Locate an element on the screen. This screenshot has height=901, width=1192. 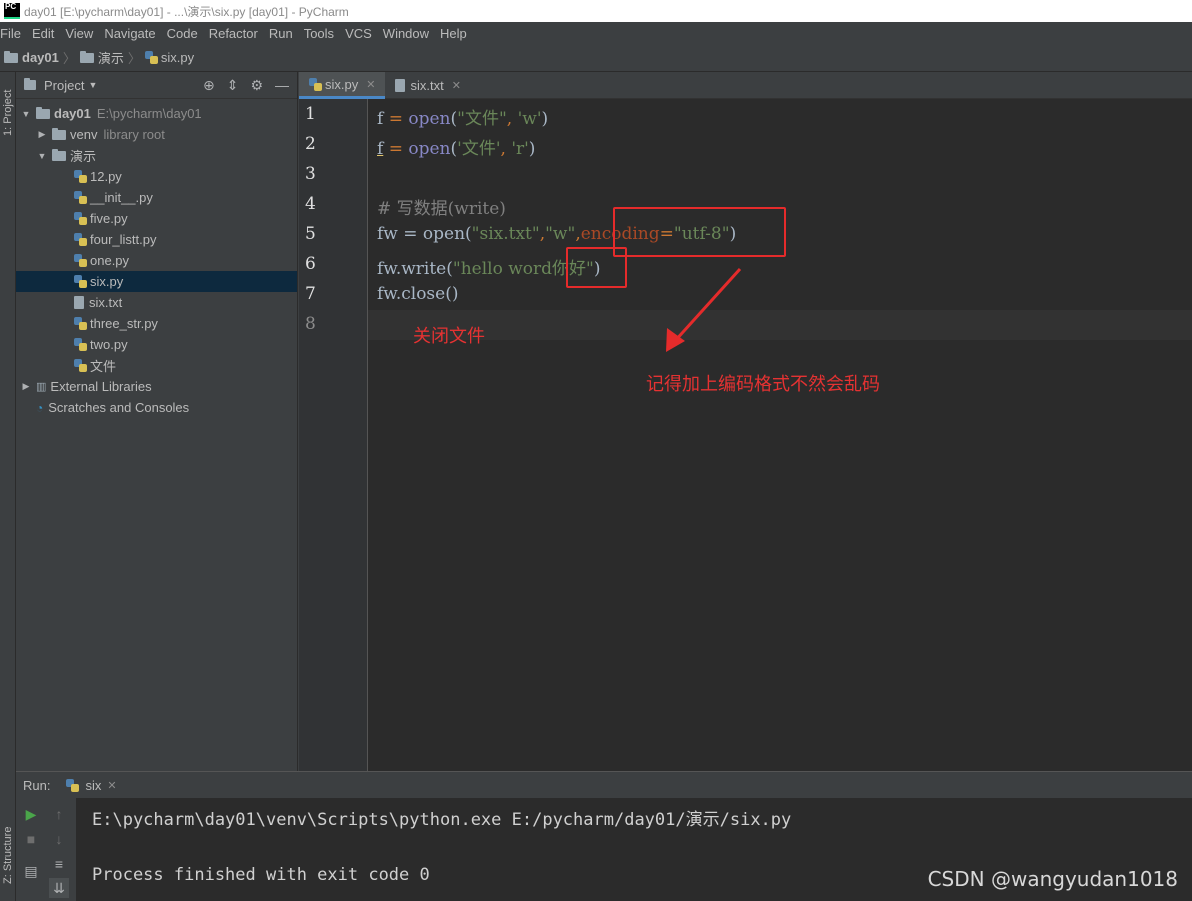
tree-item-file: four_listt.py is located at coordinates (156, 239).